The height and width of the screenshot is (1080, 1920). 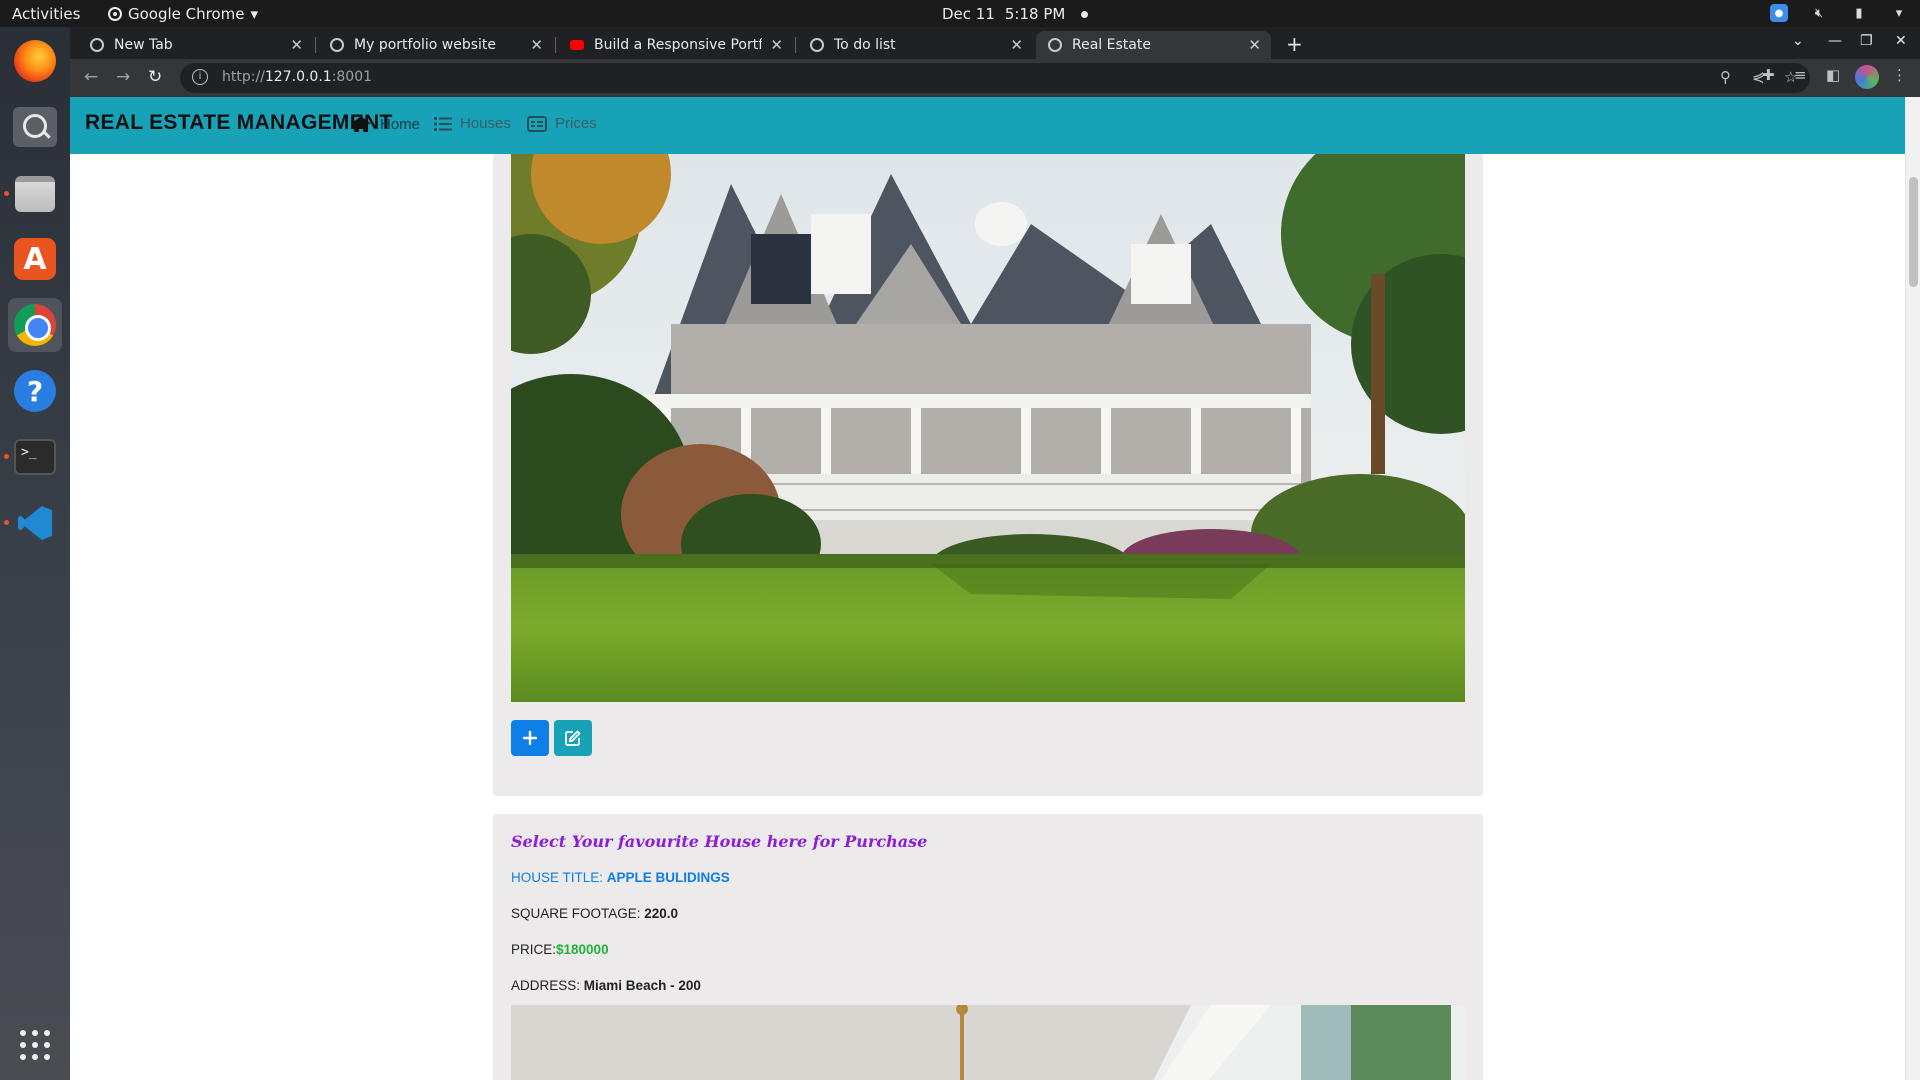 What do you see at coordinates (1153, 45) in the screenshot?
I see `tab-real-estate: Real Estate ✕` at bounding box center [1153, 45].